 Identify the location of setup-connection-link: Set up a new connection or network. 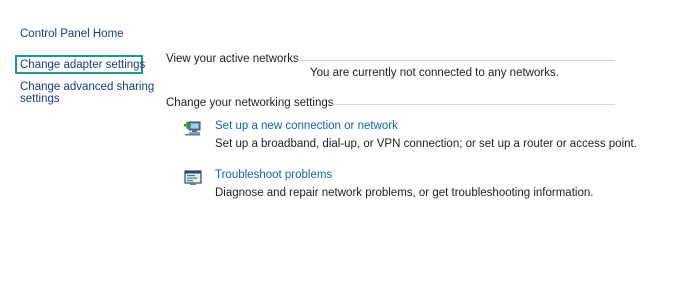
(306, 126).